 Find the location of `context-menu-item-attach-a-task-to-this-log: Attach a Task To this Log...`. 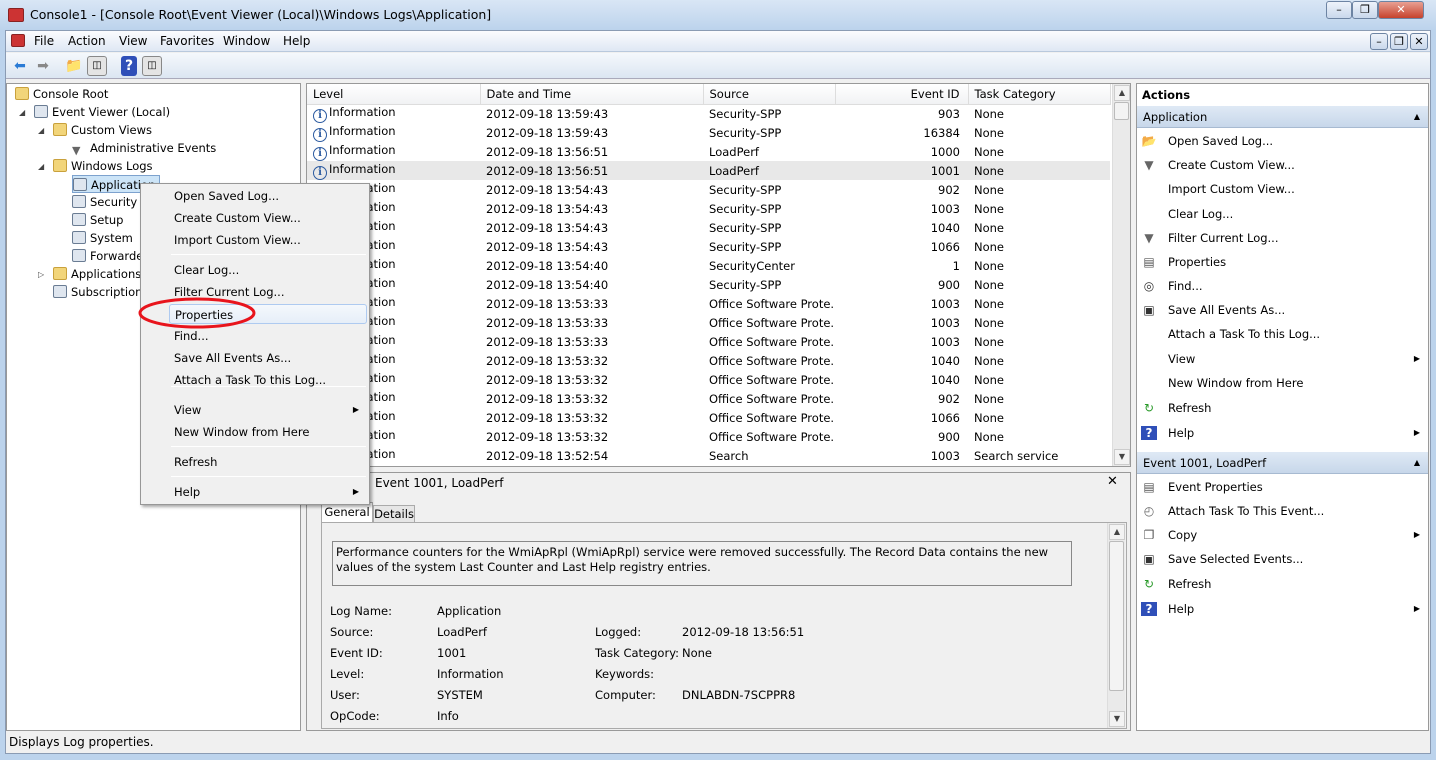

context-menu-item-attach-a-task-to-this-log: Attach a Task To this Log... is located at coordinates (250, 380).